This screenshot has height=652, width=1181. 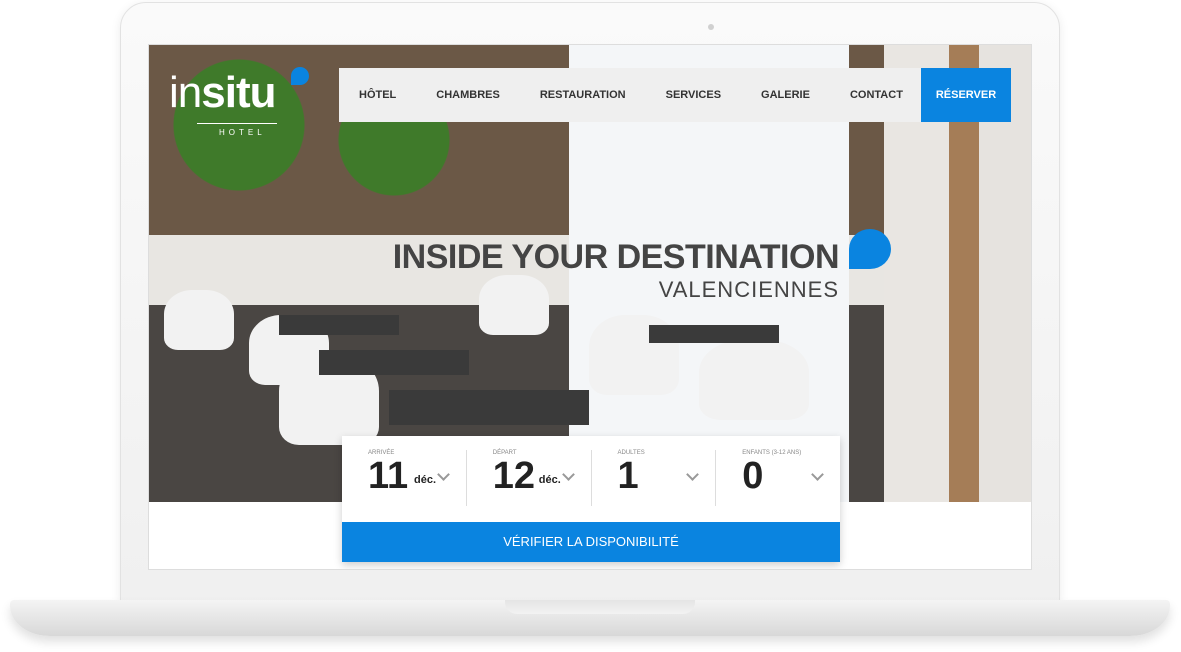 What do you see at coordinates (404, 478) in the screenshot?
I see `arrival-date-select: ARRIVÉE 11 déc.` at bounding box center [404, 478].